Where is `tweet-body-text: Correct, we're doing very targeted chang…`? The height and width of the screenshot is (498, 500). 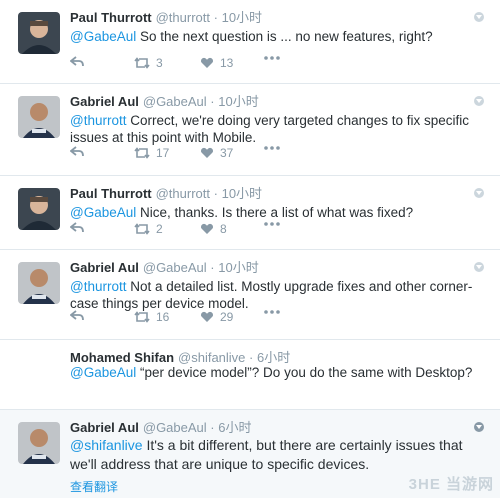
tweet-body-text: Correct, we're doing very targeted chang… is located at coordinates (269, 129).